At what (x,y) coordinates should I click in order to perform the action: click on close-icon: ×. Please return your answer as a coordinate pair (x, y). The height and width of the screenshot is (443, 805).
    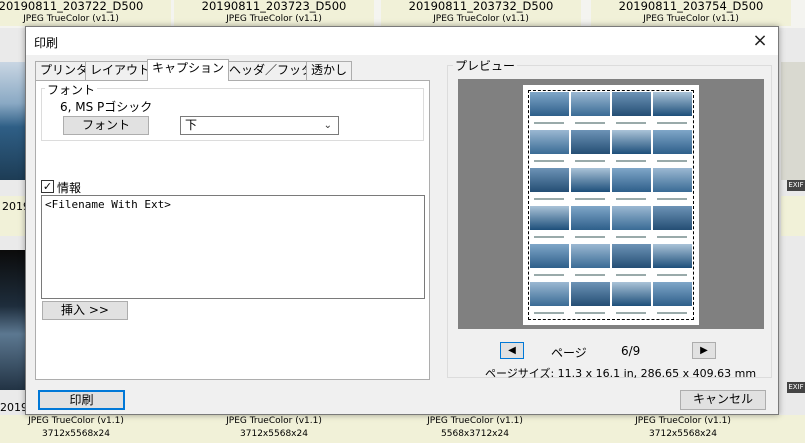
    Looking at the image, I should click on (760, 41).